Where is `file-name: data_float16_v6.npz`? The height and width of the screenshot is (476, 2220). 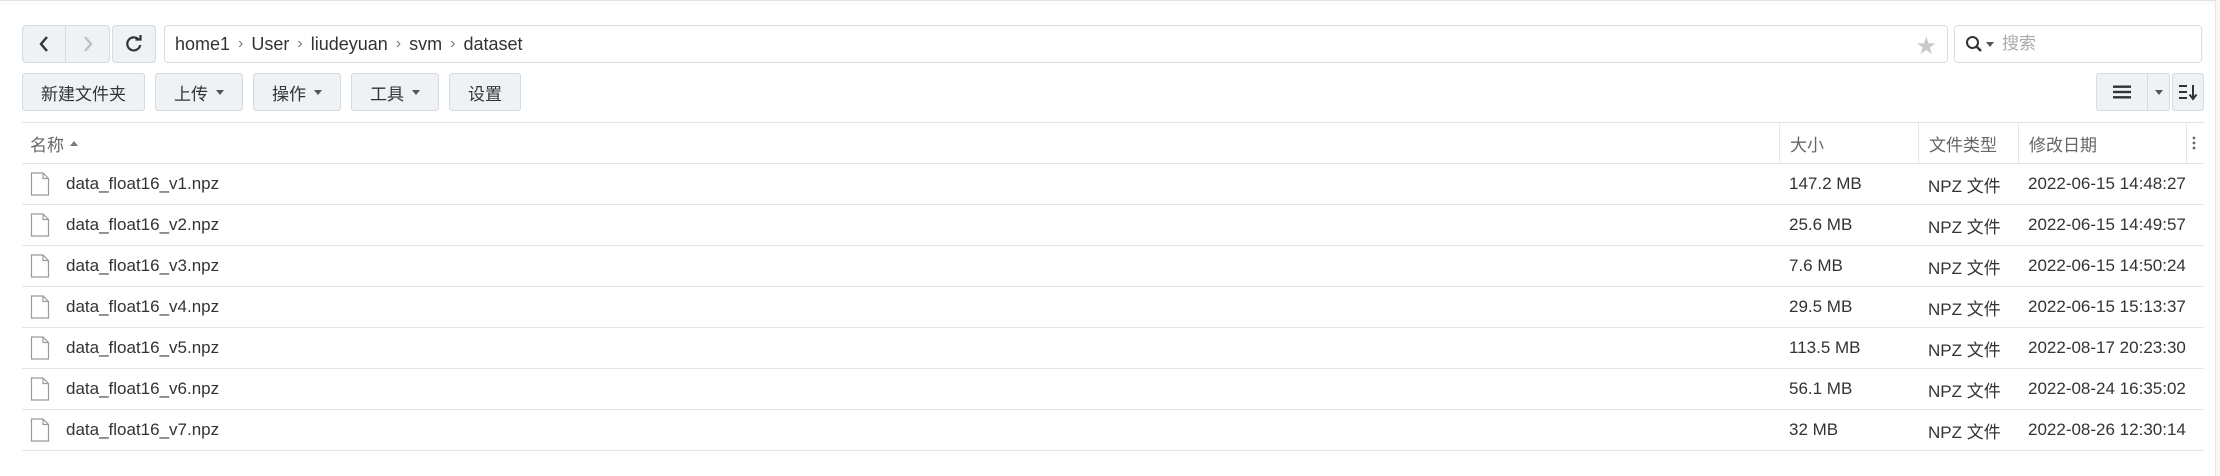
file-name: data_float16_v6.npz is located at coordinates (143, 388).